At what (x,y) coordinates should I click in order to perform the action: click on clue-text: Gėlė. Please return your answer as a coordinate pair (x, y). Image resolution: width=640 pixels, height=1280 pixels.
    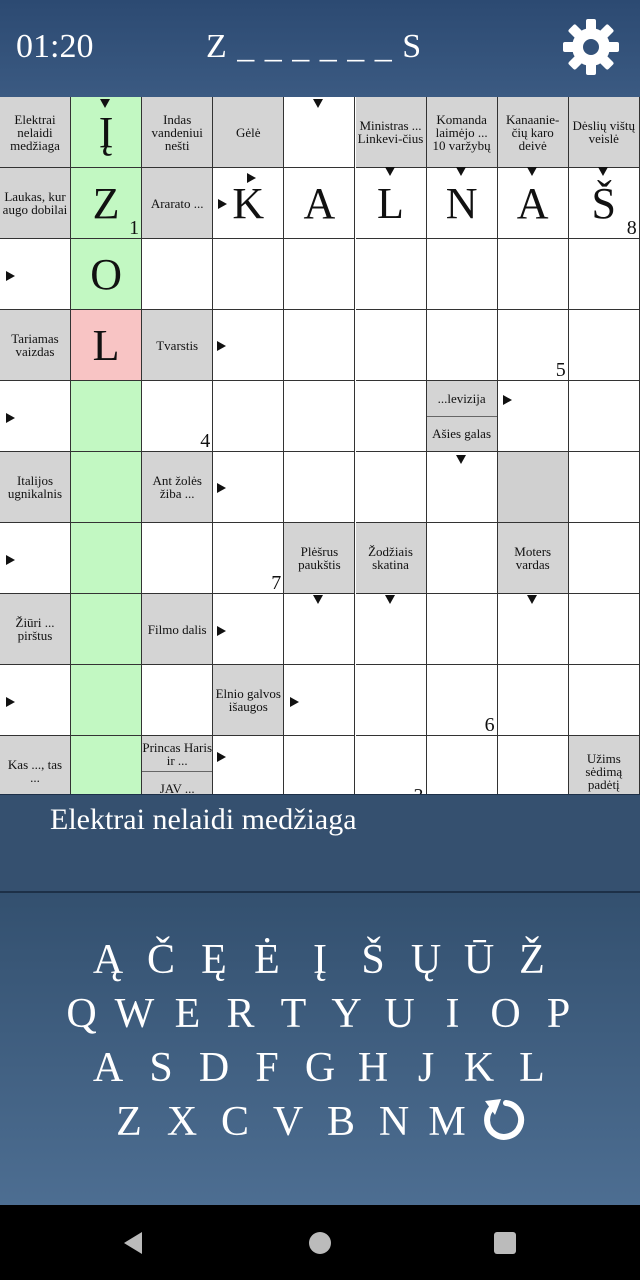
    Looking at the image, I should click on (248, 132).